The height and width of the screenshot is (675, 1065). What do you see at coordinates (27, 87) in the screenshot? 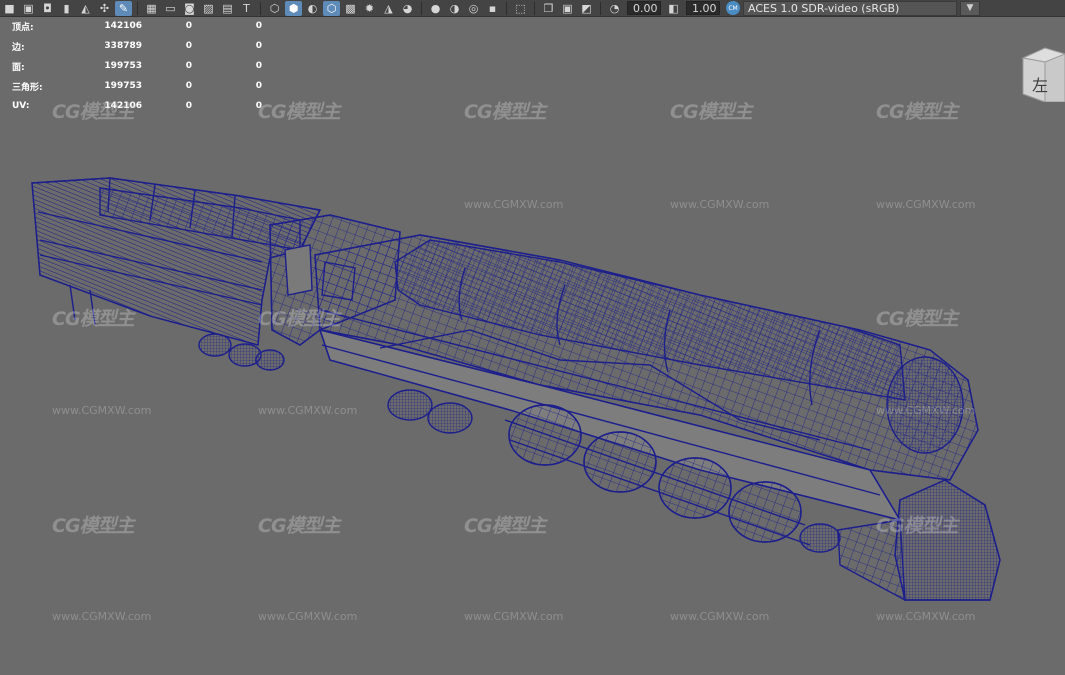
I see `hud-label: 三角形:` at bounding box center [27, 87].